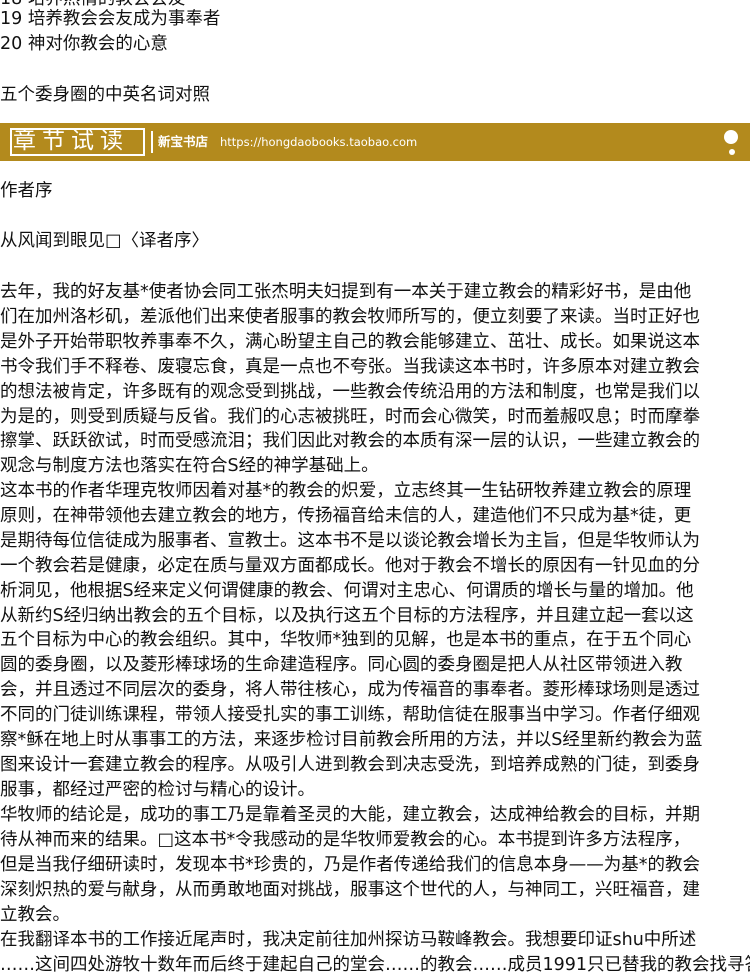  What do you see at coordinates (350, 565) in the screenshot?
I see `paragraph-line: 一个教会若是健康，必定在质与量双方面都成长。他对于教会不增长的原因有一针见血的分` at bounding box center [350, 565].